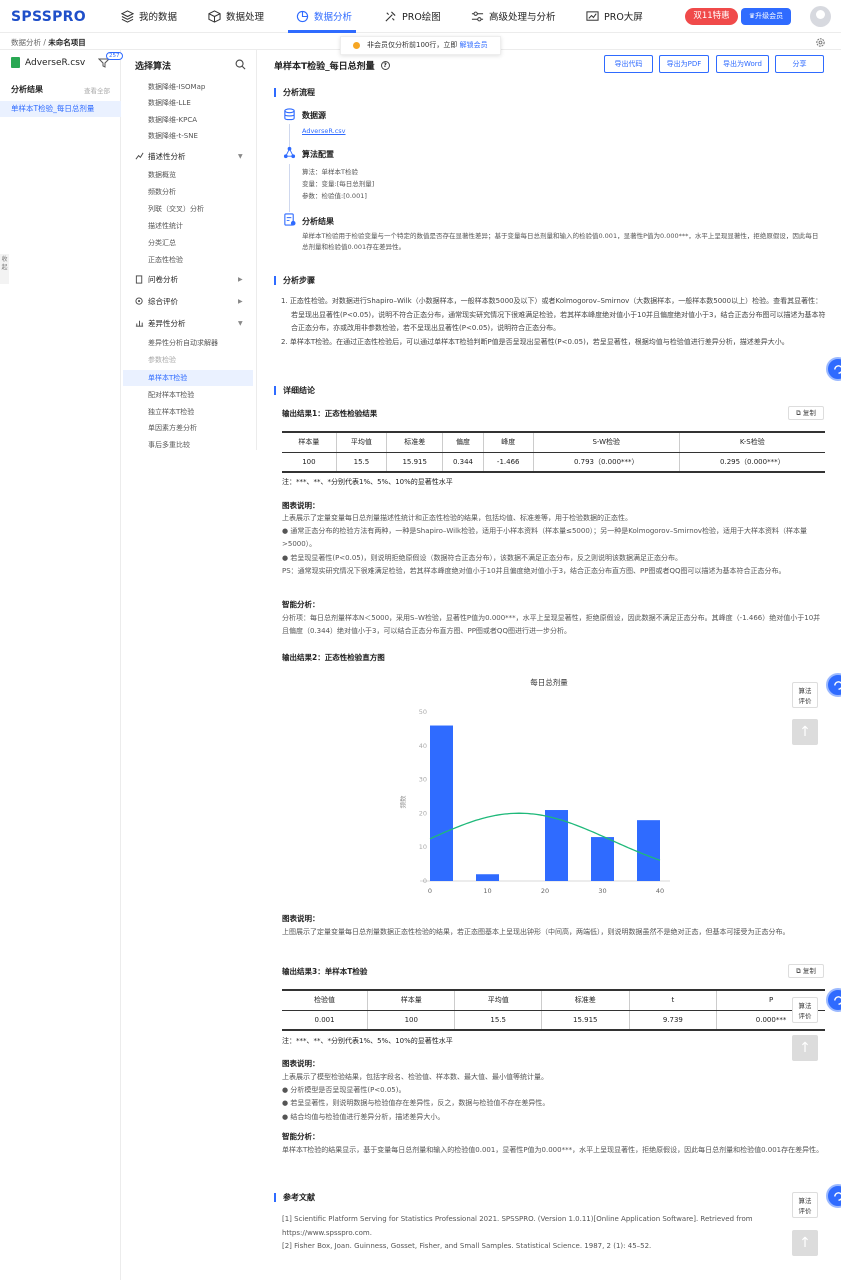 The width and height of the screenshot is (841, 1280). What do you see at coordinates (183, 343) in the screenshot?
I see `menu-item: 差异性分析自动求解器` at bounding box center [183, 343].